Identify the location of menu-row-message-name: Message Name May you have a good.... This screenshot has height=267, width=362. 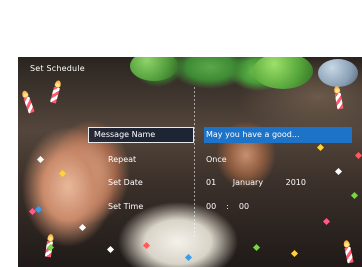
(220, 135).